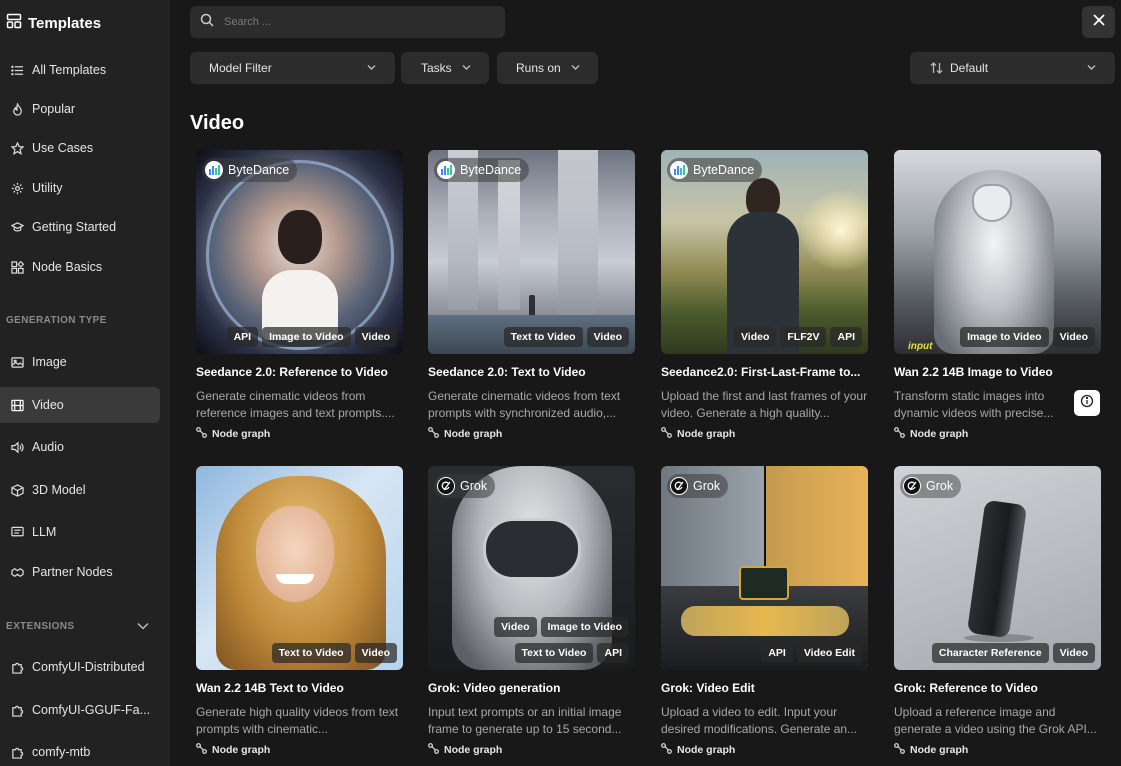 This screenshot has height=766, width=1121. What do you see at coordinates (936, 69) in the screenshot?
I see `sort-icon` at bounding box center [936, 69].